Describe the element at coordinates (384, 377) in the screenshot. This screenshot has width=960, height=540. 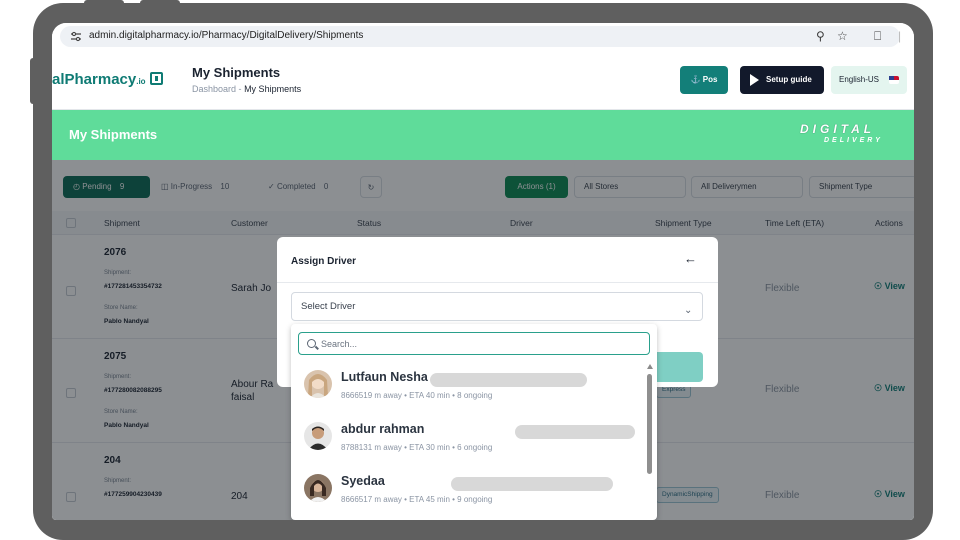
I see `driver-name: Lutfaun Nesha` at that location.